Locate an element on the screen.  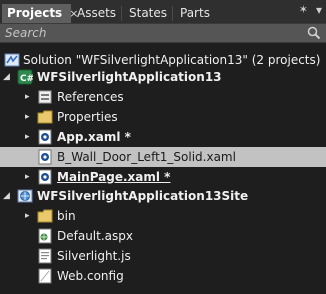
tab-projects-label: Projects is located at coordinates (35, 13).